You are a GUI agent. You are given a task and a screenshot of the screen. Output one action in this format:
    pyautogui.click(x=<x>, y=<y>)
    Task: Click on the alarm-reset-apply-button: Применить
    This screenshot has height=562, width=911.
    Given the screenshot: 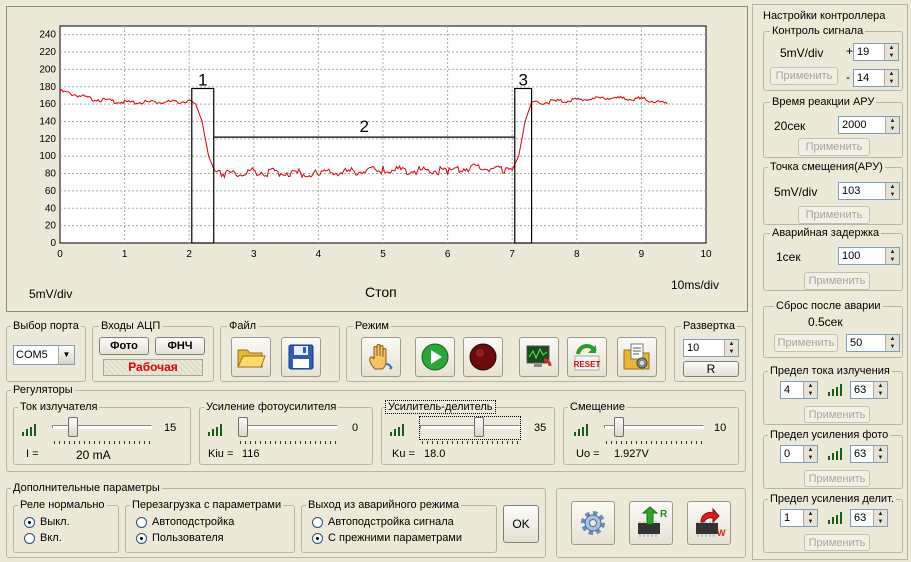 What is the action you would take?
    pyautogui.click(x=806, y=343)
    